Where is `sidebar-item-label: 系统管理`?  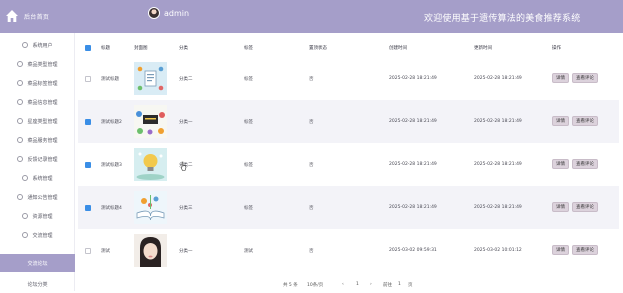 sidebar-item-label: 系统管理 is located at coordinates (42, 178).